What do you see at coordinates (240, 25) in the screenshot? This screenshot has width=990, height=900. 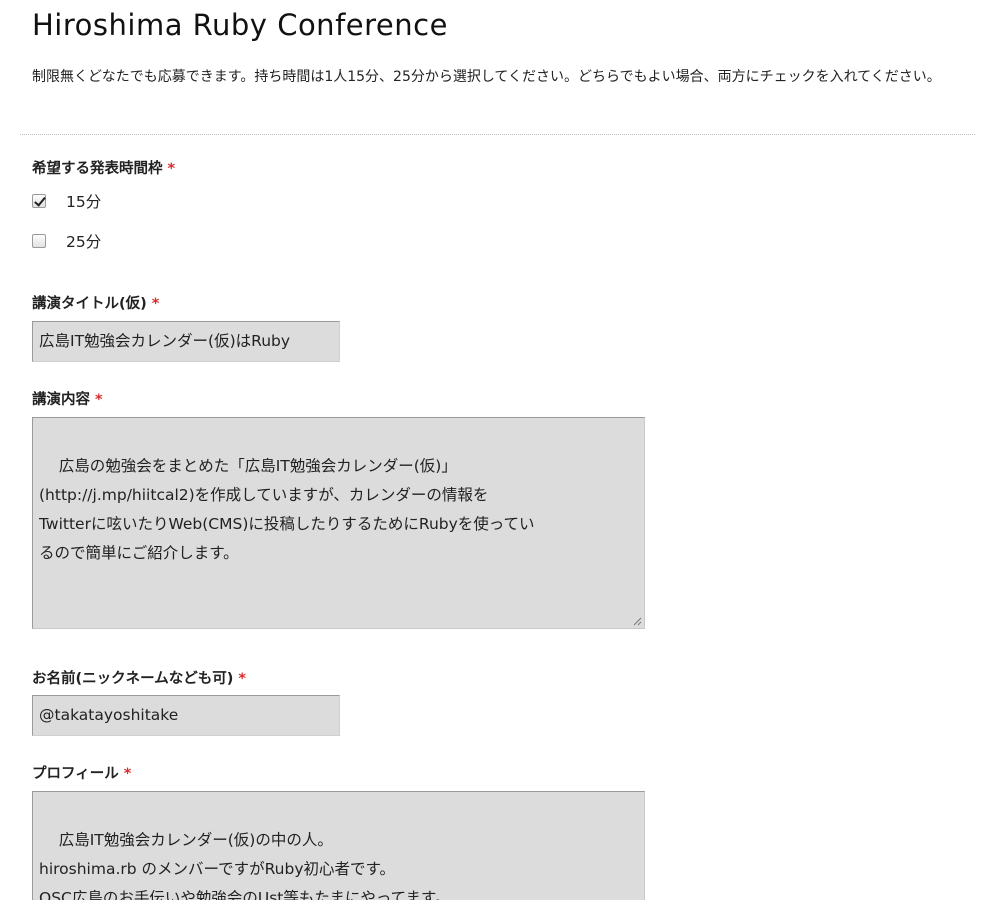 I see `form-title: Hiroshima Ruby Conference` at bounding box center [240, 25].